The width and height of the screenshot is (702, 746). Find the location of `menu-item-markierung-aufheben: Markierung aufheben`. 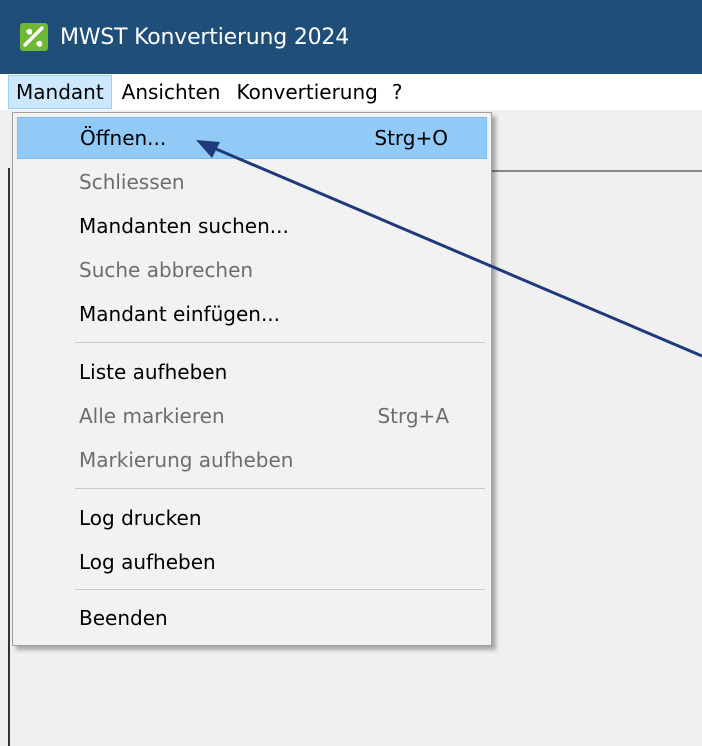

menu-item-markierung-aufheben: Markierung aufheben is located at coordinates (252, 460).